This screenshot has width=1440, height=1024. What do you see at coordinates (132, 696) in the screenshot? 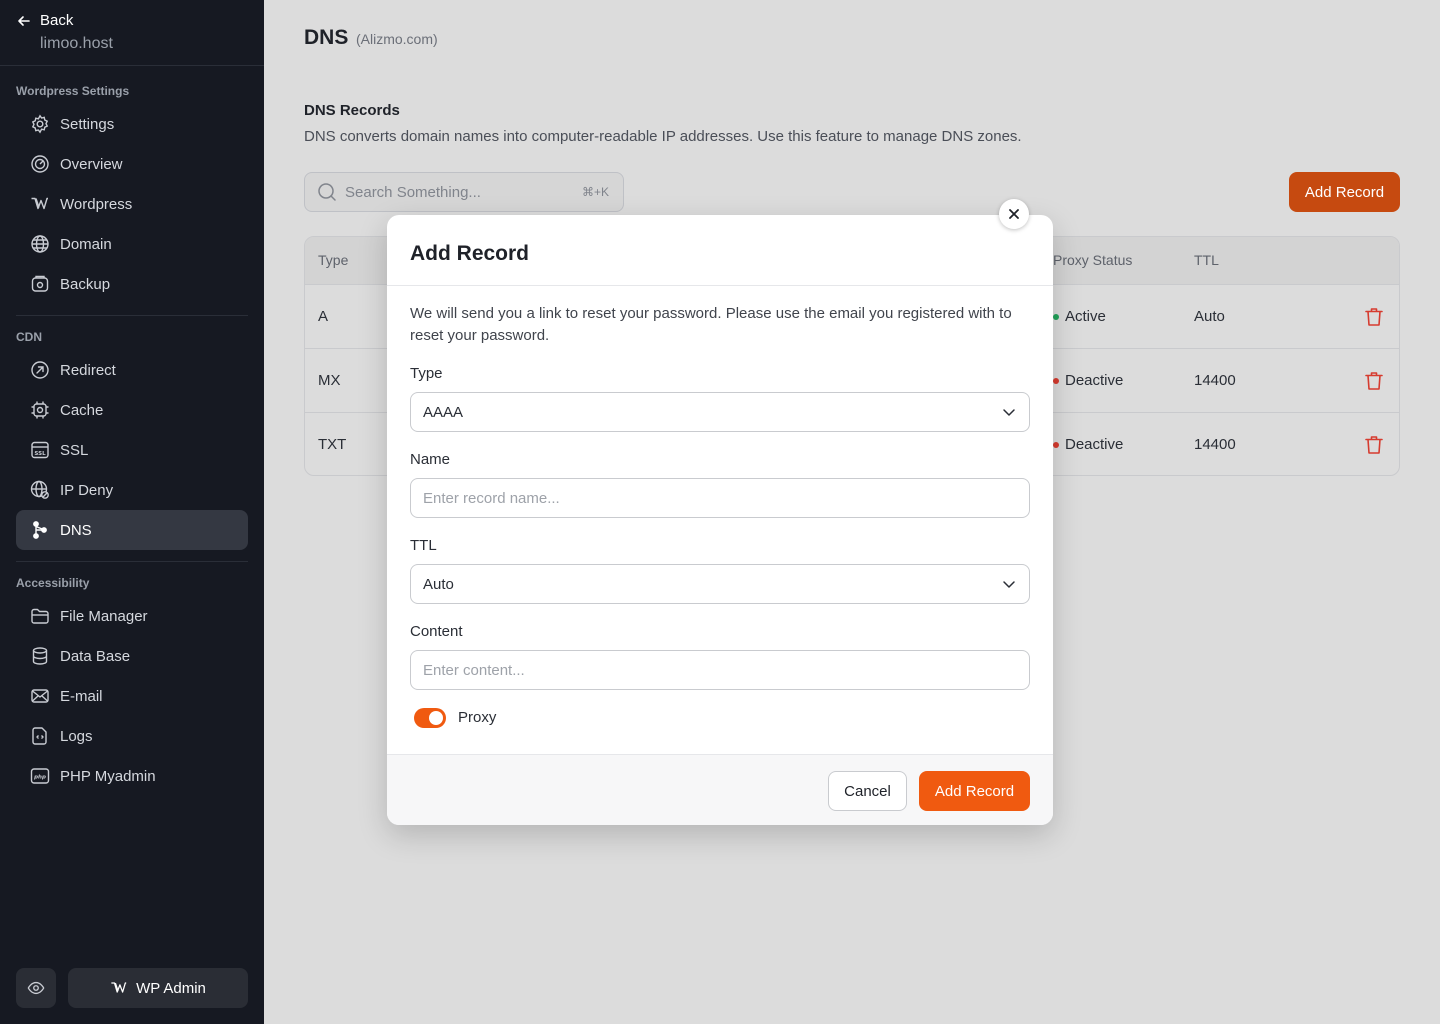
I see `sidebar-item-email: E-mail` at bounding box center [132, 696].